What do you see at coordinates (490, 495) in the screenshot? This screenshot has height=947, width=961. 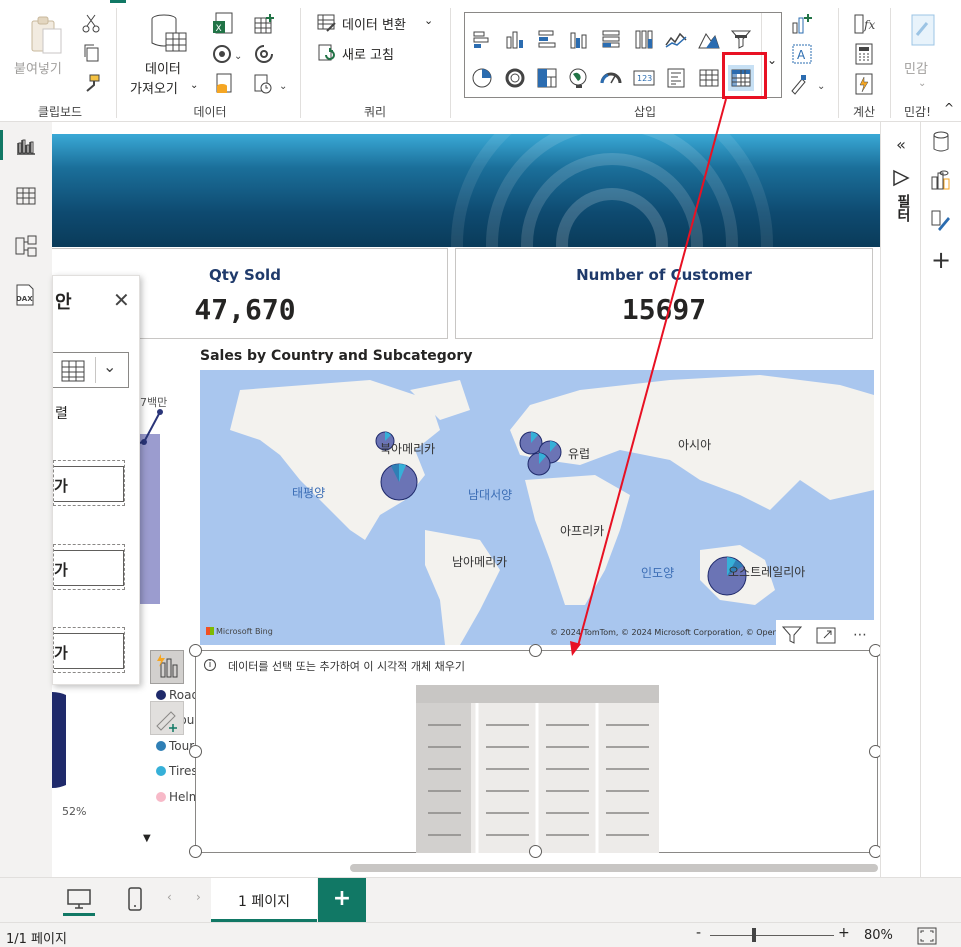 I see `map-label-atlantic: 남대서양` at bounding box center [490, 495].